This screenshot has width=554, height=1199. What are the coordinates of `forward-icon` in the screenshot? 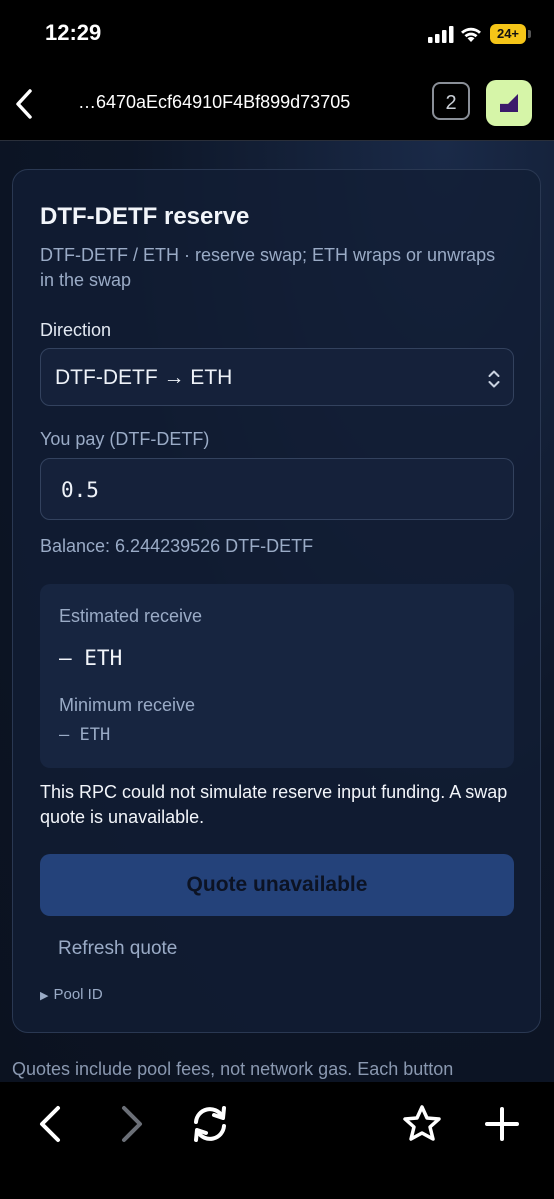 It's located at (132, 1124).